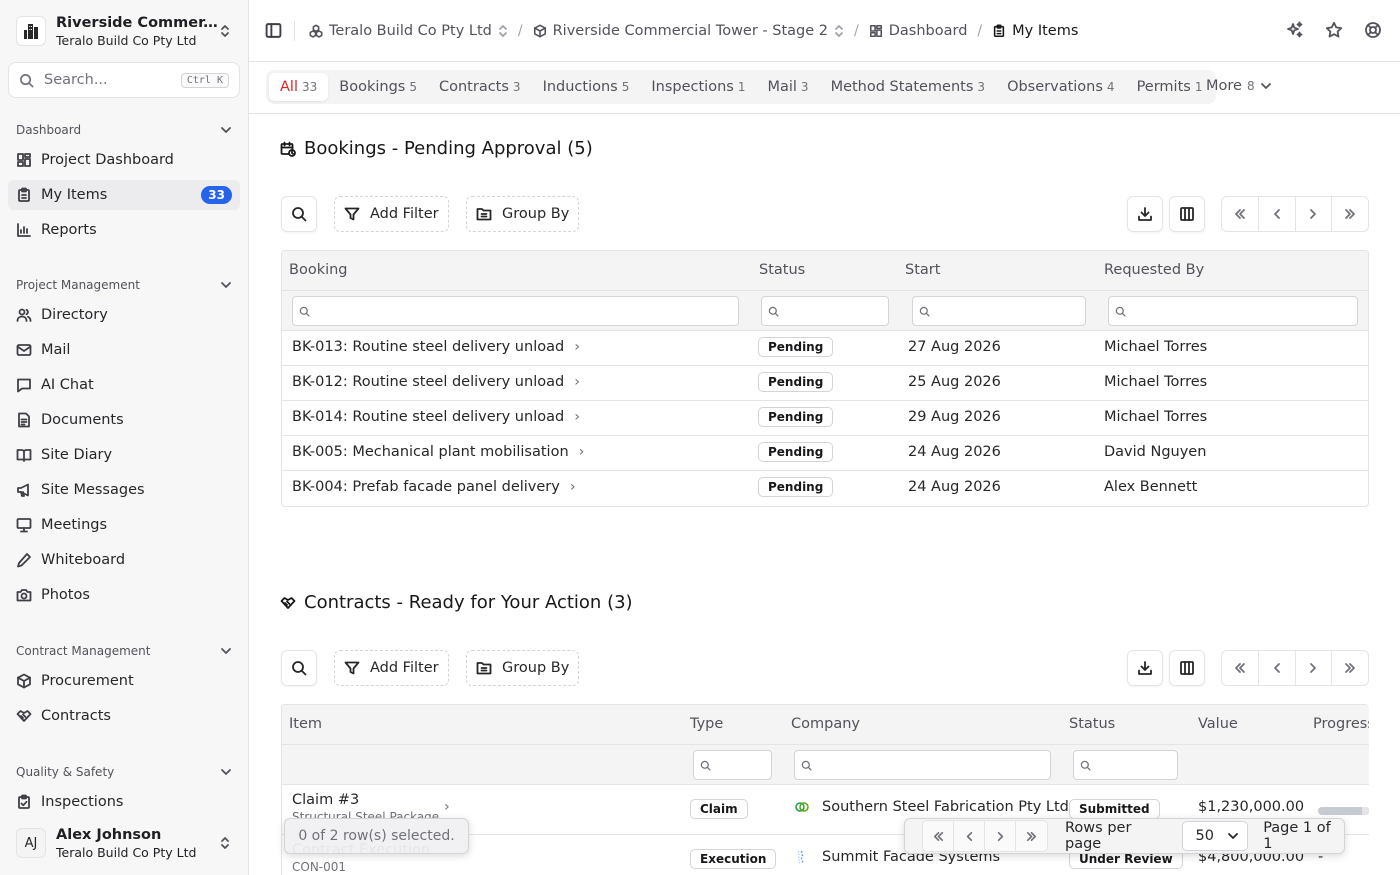  I want to click on section-contract-management: Contract Management, so click(124, 651).